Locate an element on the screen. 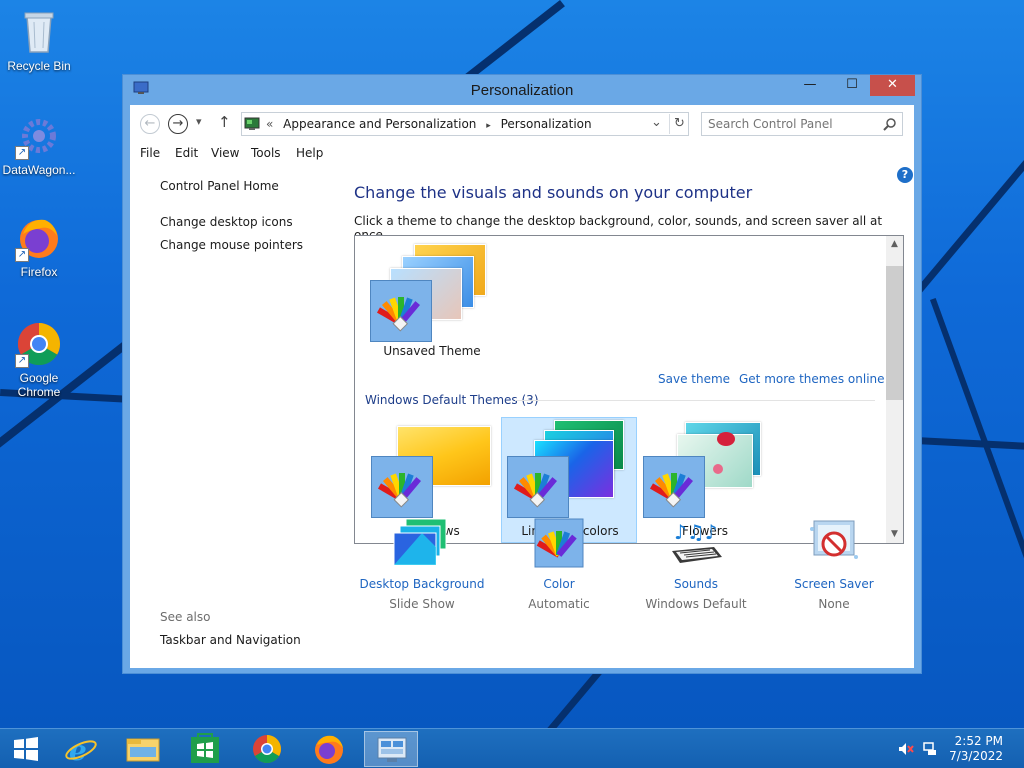  control-panel-home-link: Control Panel Home is located at coordinates (219, 186).